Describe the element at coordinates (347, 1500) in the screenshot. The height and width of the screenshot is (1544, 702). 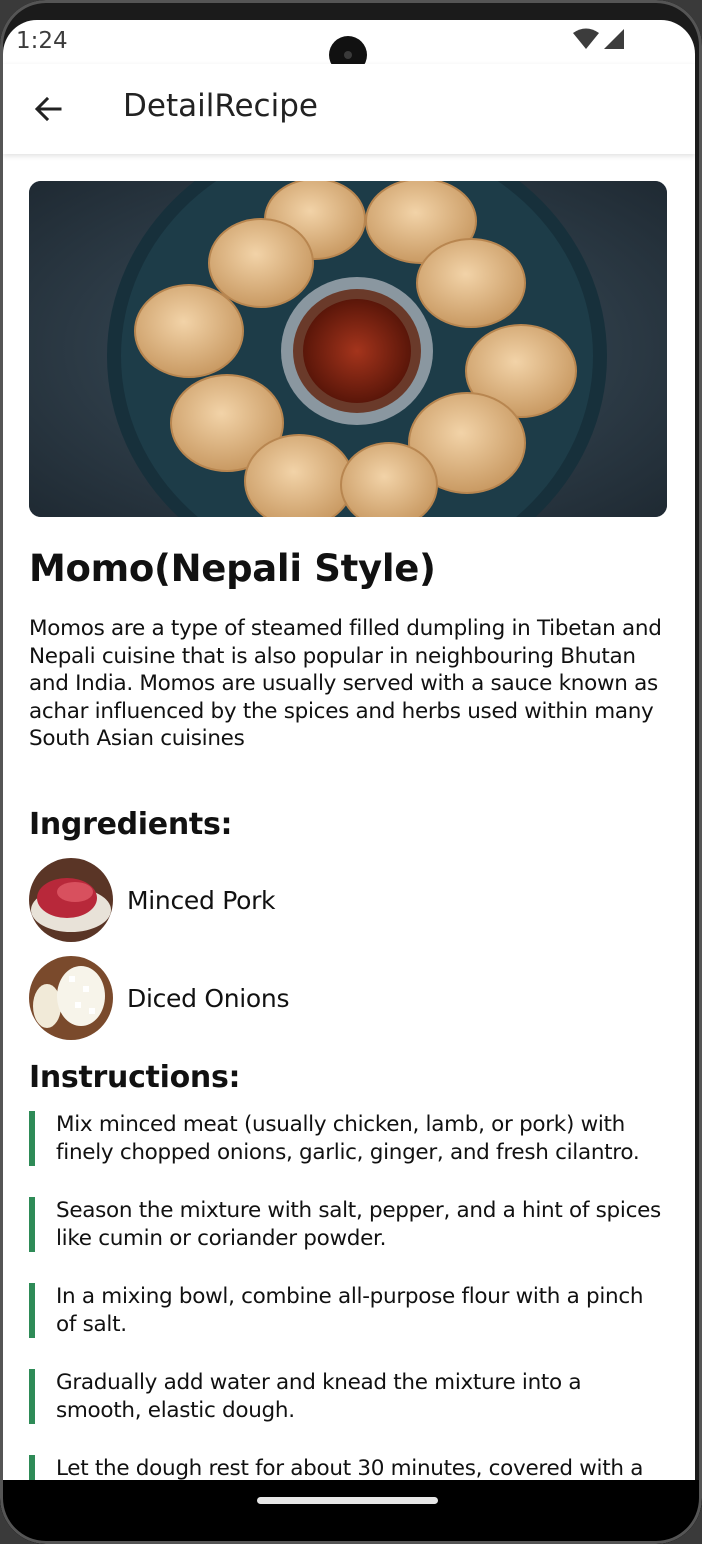
I see `home-gesture-handle` at that location.